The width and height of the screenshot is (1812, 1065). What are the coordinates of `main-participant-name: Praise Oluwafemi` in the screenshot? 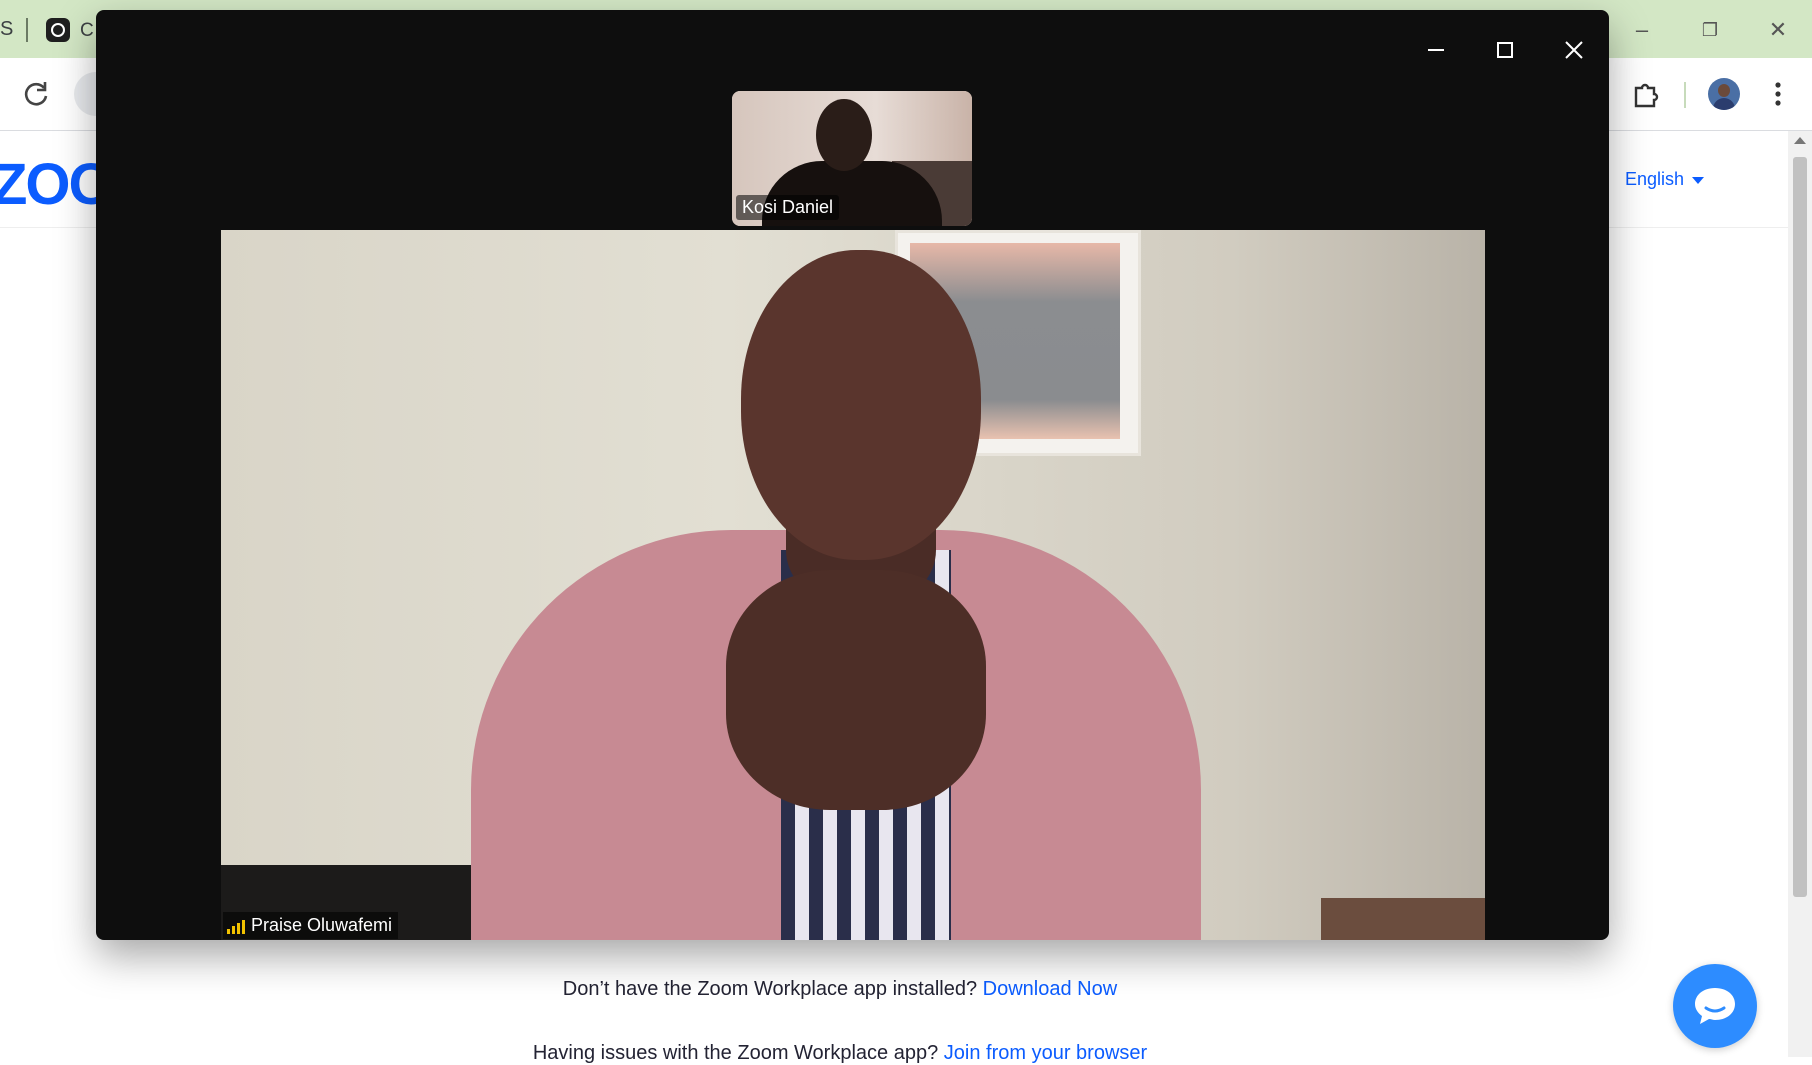 It's located at (322, 925).